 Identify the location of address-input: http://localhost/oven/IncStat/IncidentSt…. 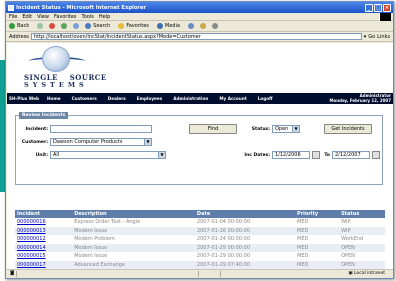
(196, 36).